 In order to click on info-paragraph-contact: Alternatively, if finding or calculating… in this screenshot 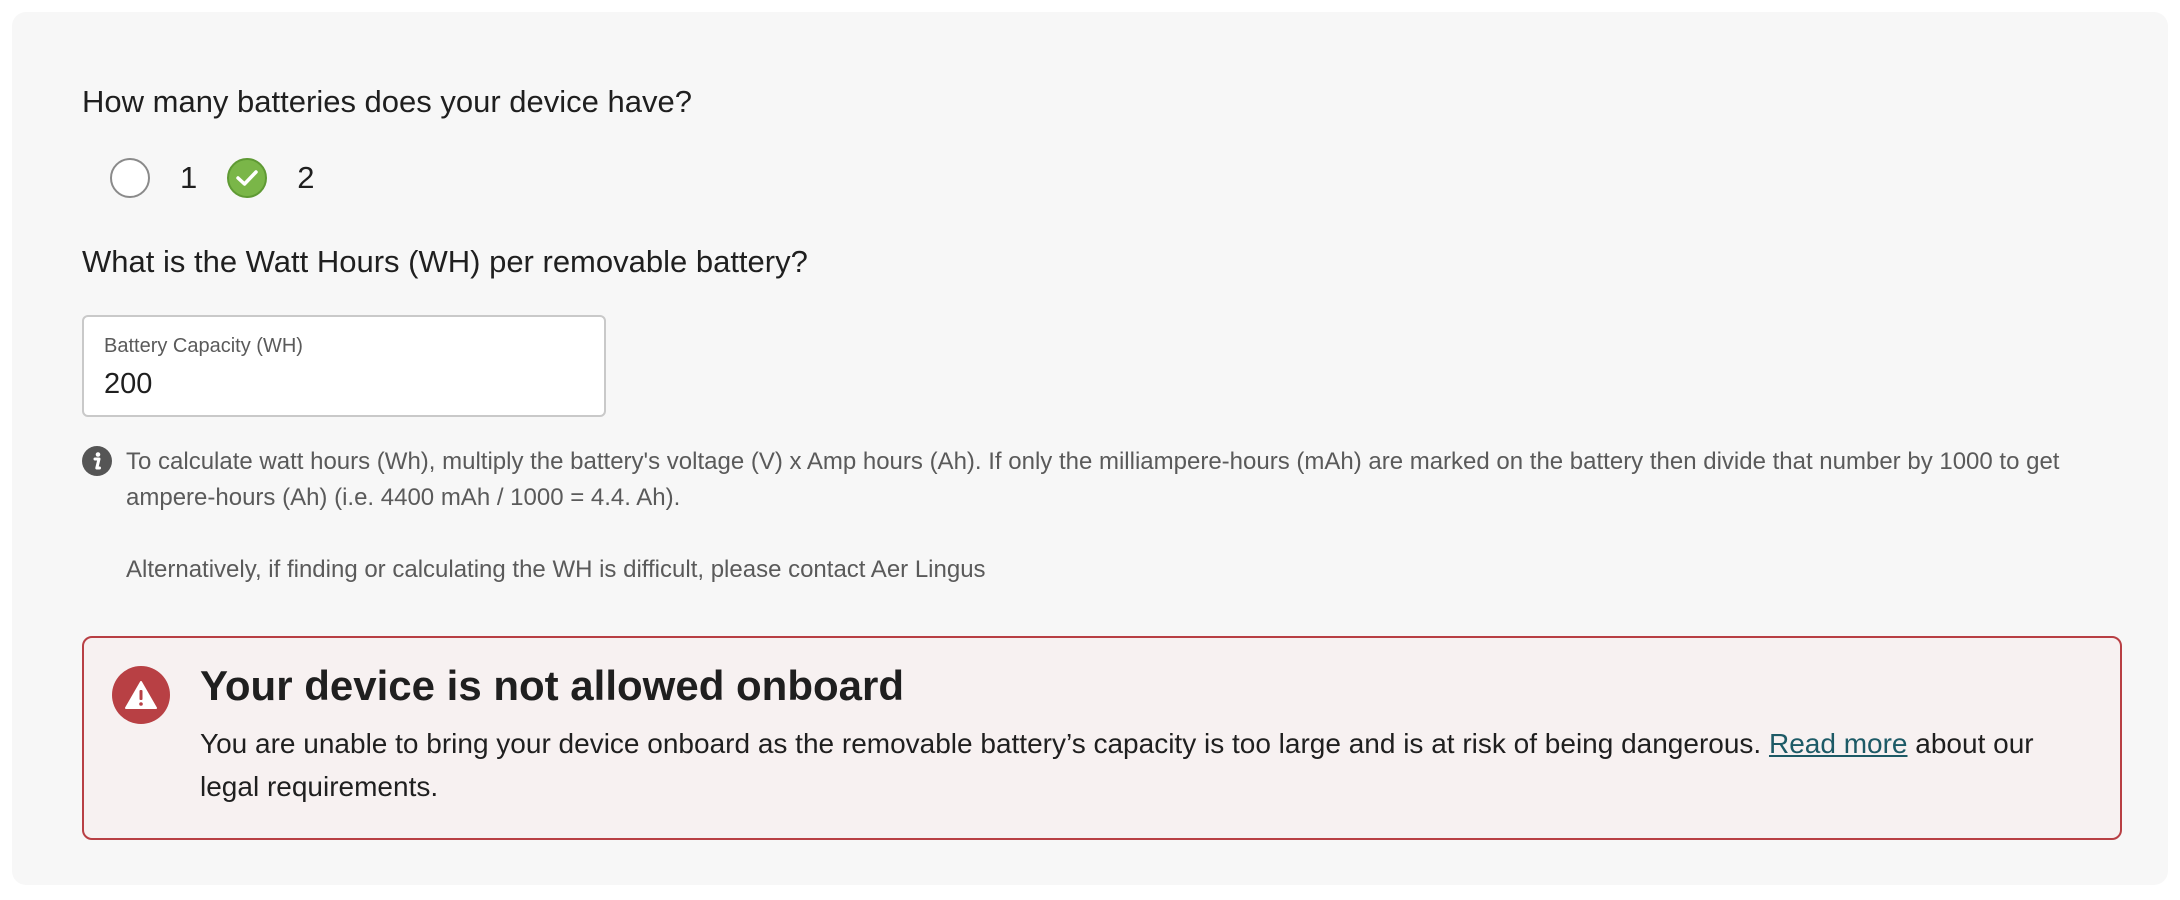, I will do `click(556, 569)`.